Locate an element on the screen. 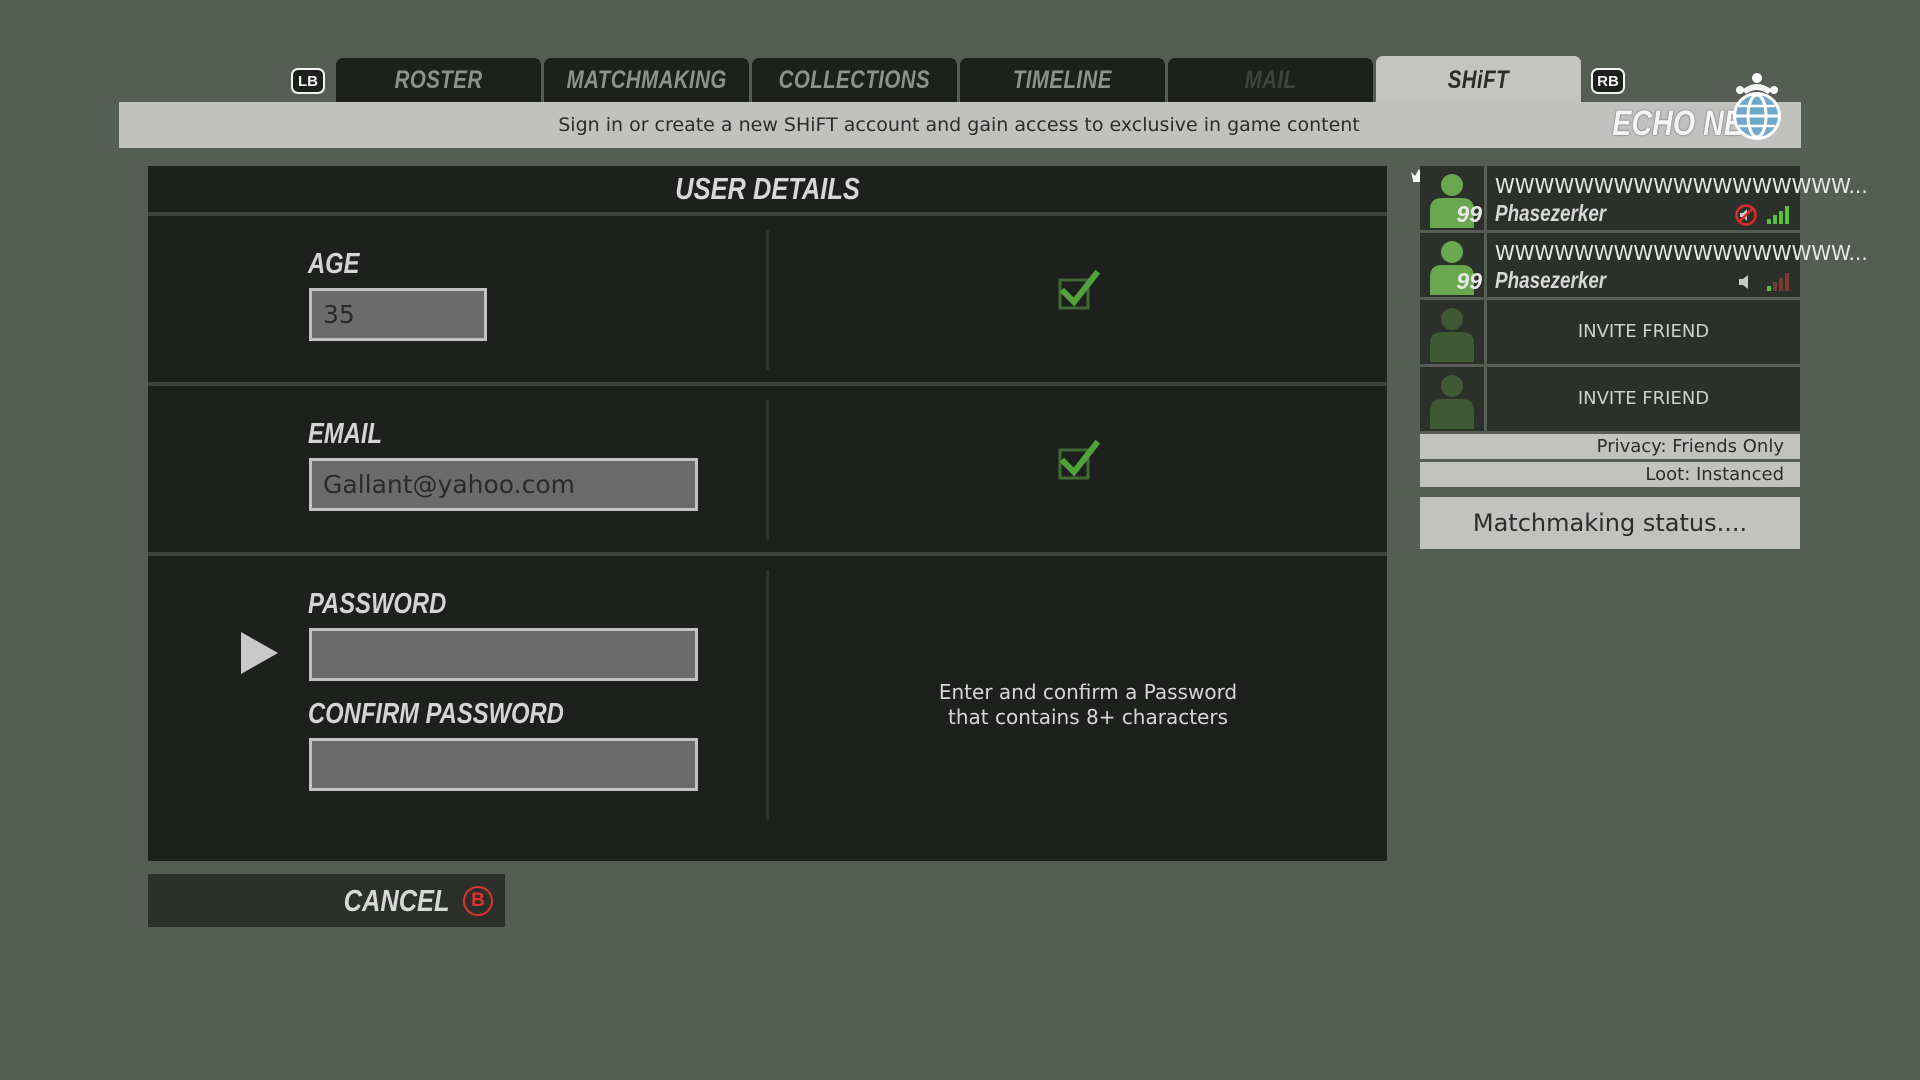  email-label: EMAIL is located at coordinates (345, 434).